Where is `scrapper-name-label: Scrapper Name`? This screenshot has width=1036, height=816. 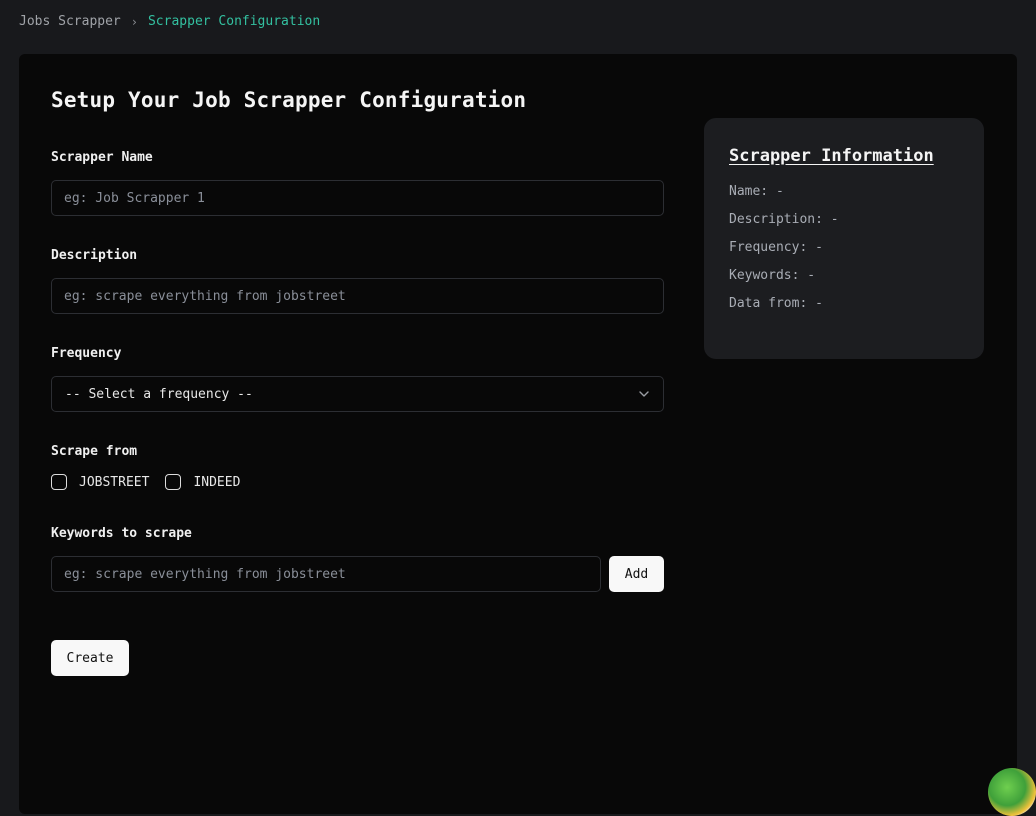 scrapper-name-label: Scrapper Name is located at coordinates (102, 157).